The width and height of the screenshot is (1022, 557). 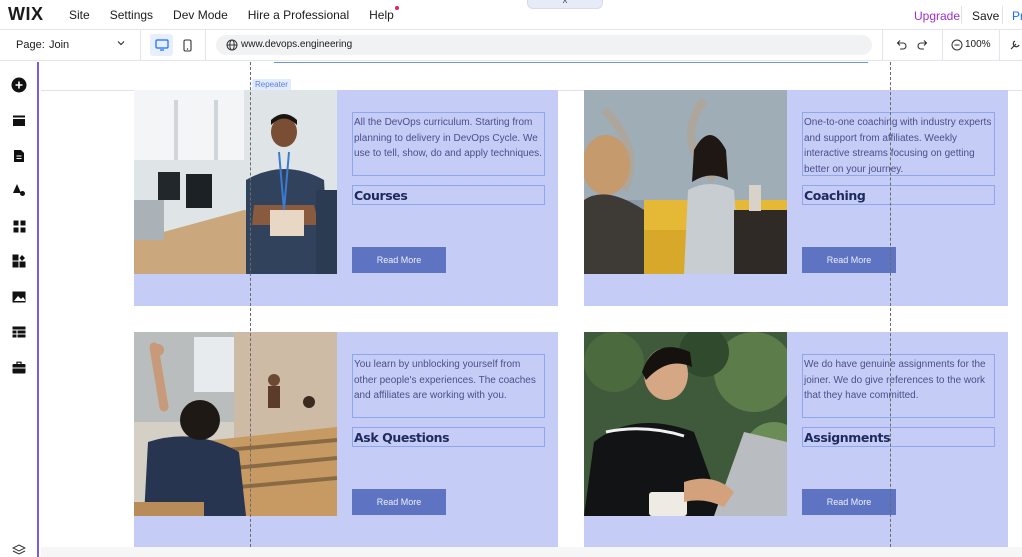 I want to click on site-url: www.devops.engineering, so click(x=297, y=44).